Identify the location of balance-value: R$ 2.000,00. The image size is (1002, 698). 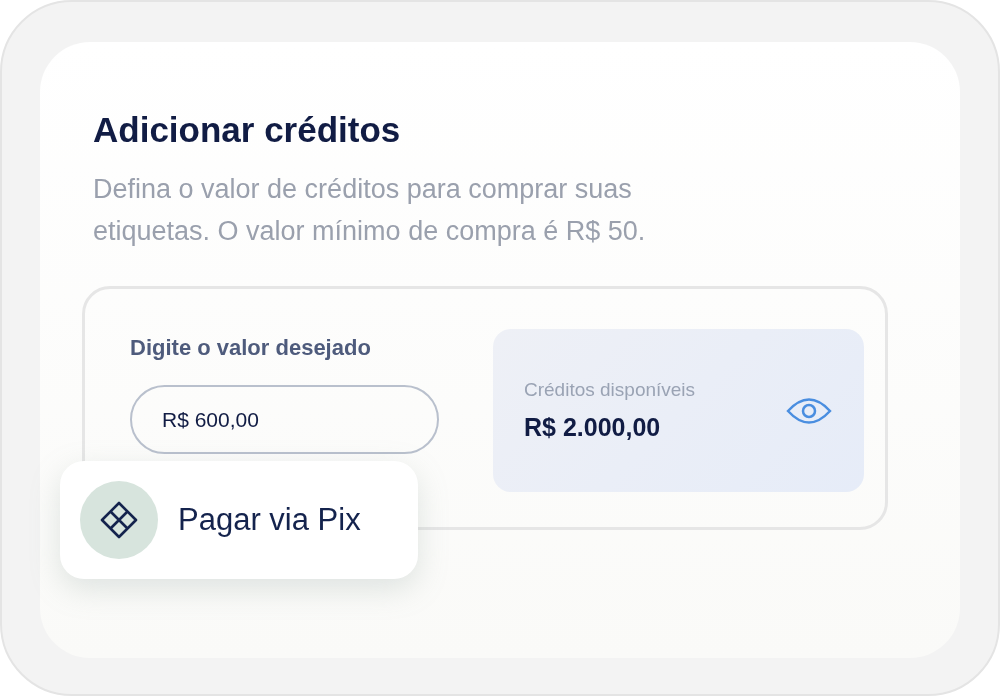
(593, 427).